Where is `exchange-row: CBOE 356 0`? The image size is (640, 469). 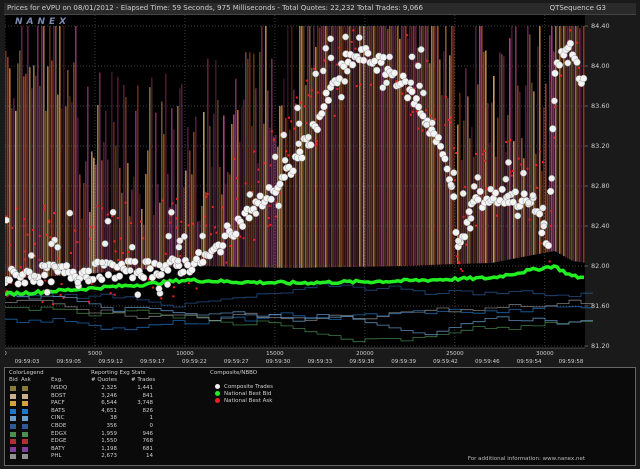 exchange-row: CBOE 356 0 is located at coordinates (90, 426).